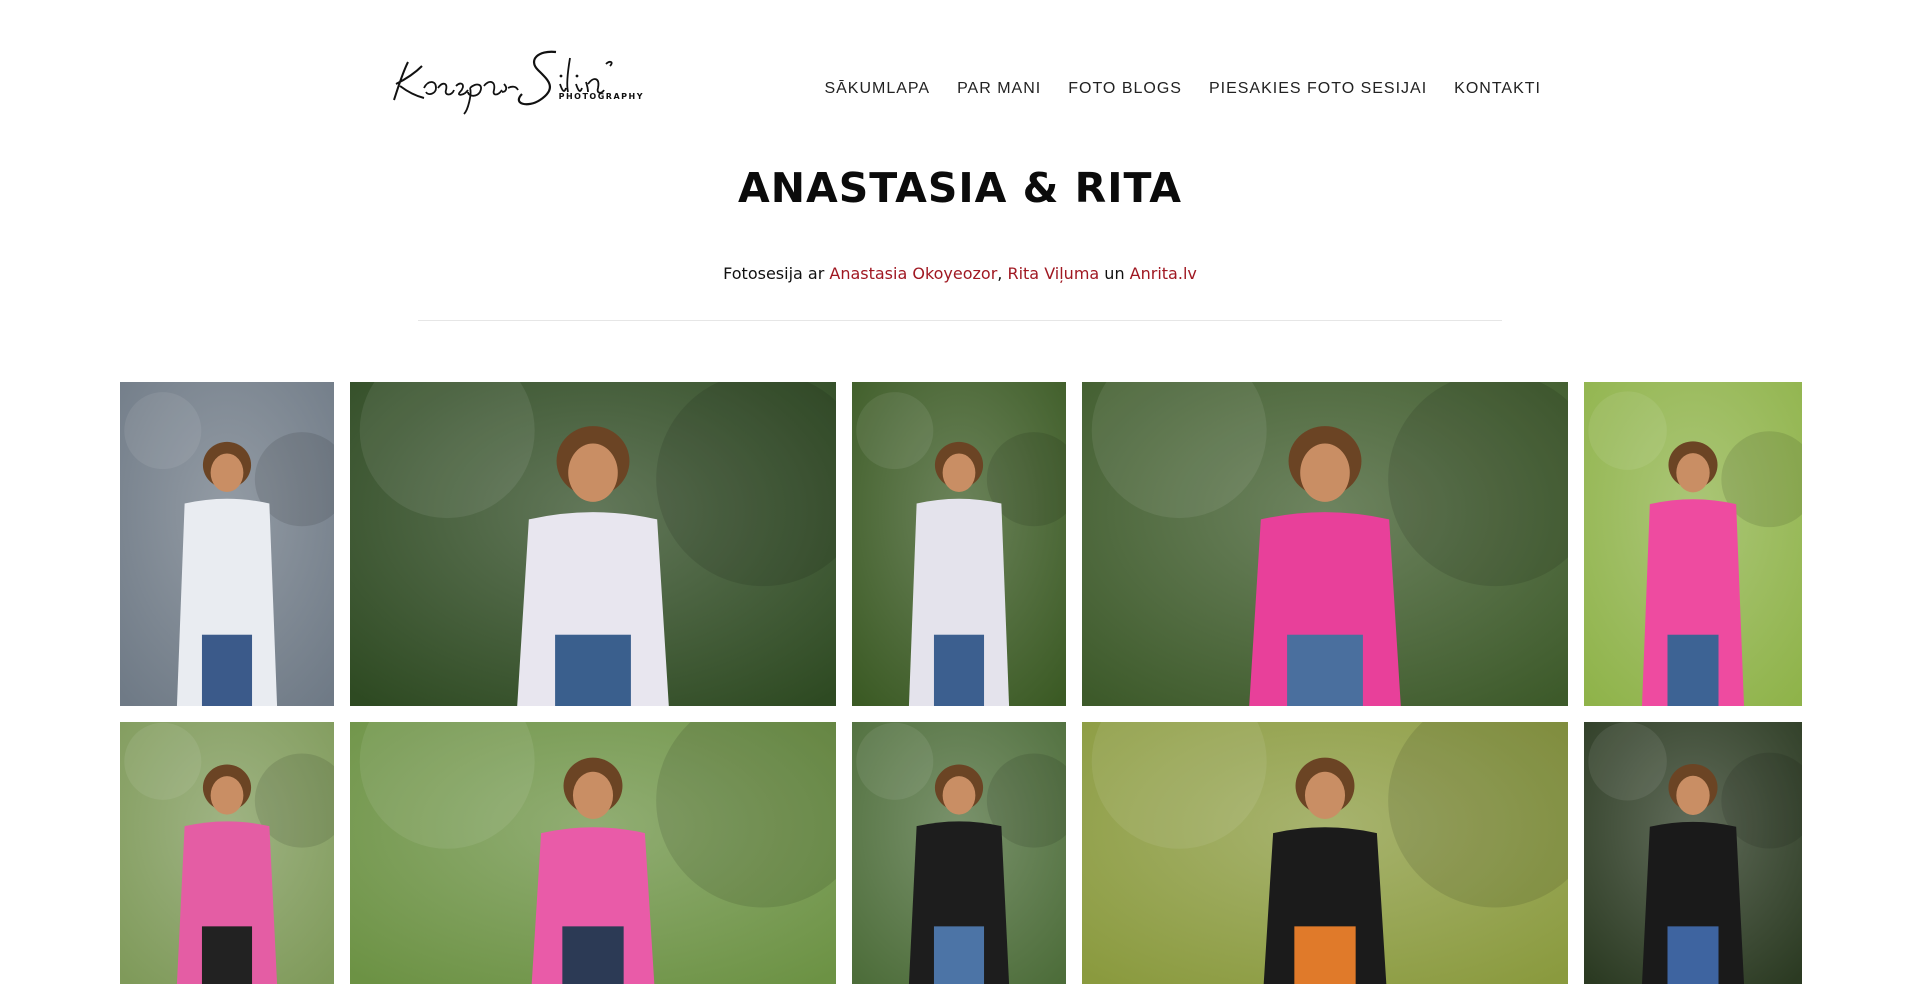  Describe the element at coordinates (1318, 89) in the screenshot. I see `nav-item-piesakies-foto-sesijai: PIESAKIES FOTO SESIJAI` at that location.